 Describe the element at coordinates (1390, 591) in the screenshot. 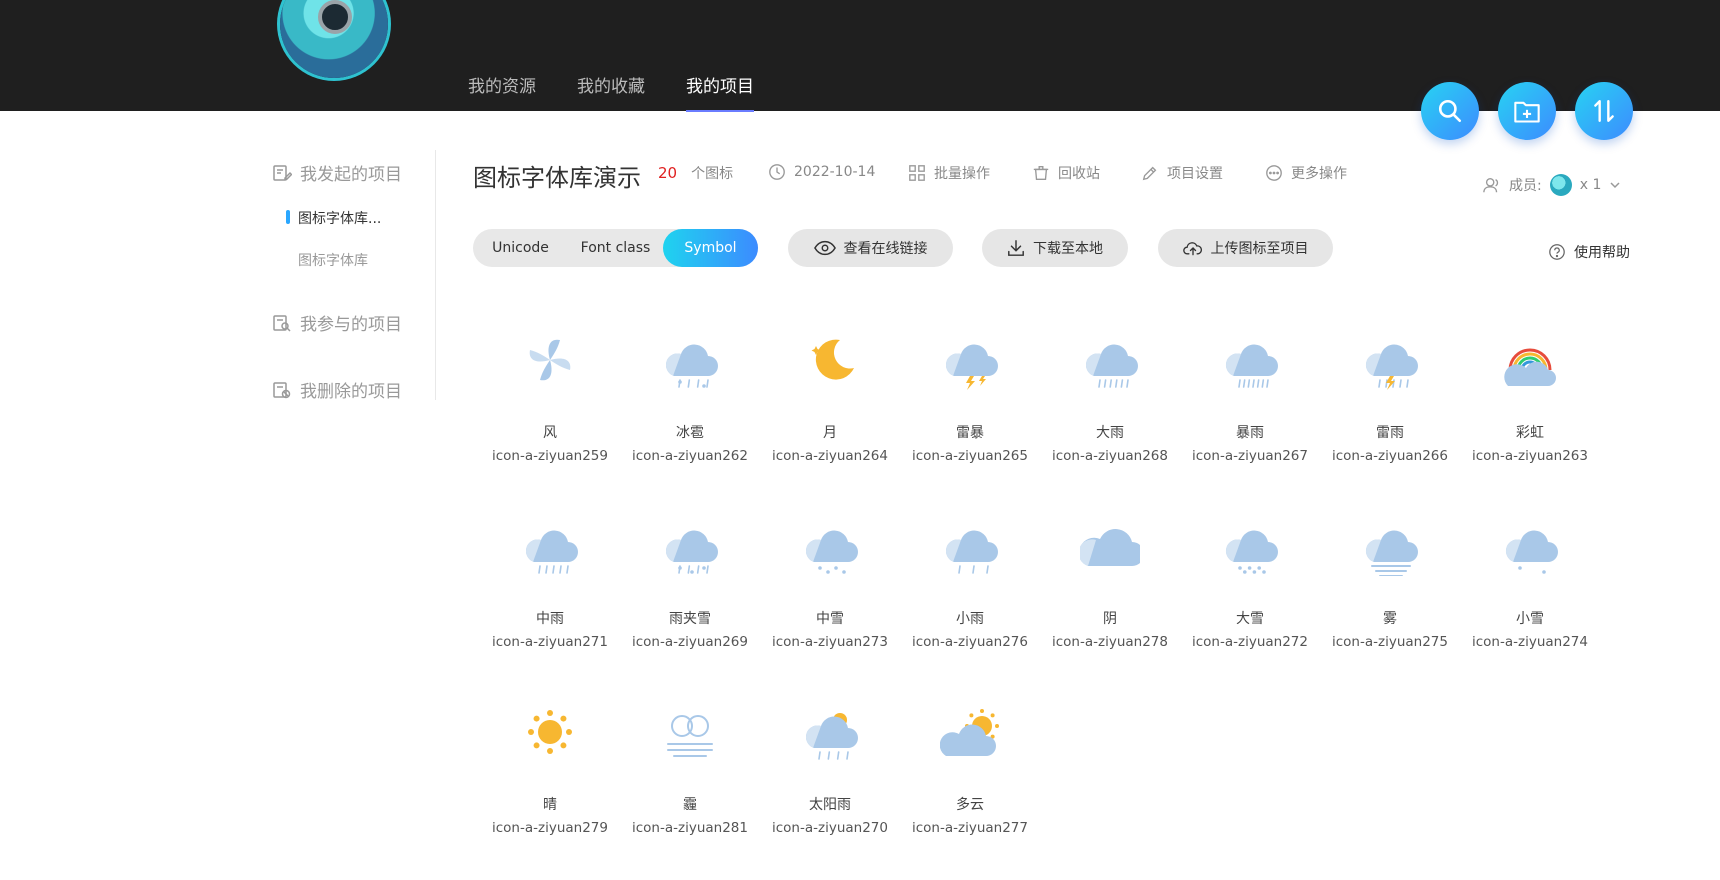

I see `icon-card: 雾 icon-a-ziyuan275` at that location.